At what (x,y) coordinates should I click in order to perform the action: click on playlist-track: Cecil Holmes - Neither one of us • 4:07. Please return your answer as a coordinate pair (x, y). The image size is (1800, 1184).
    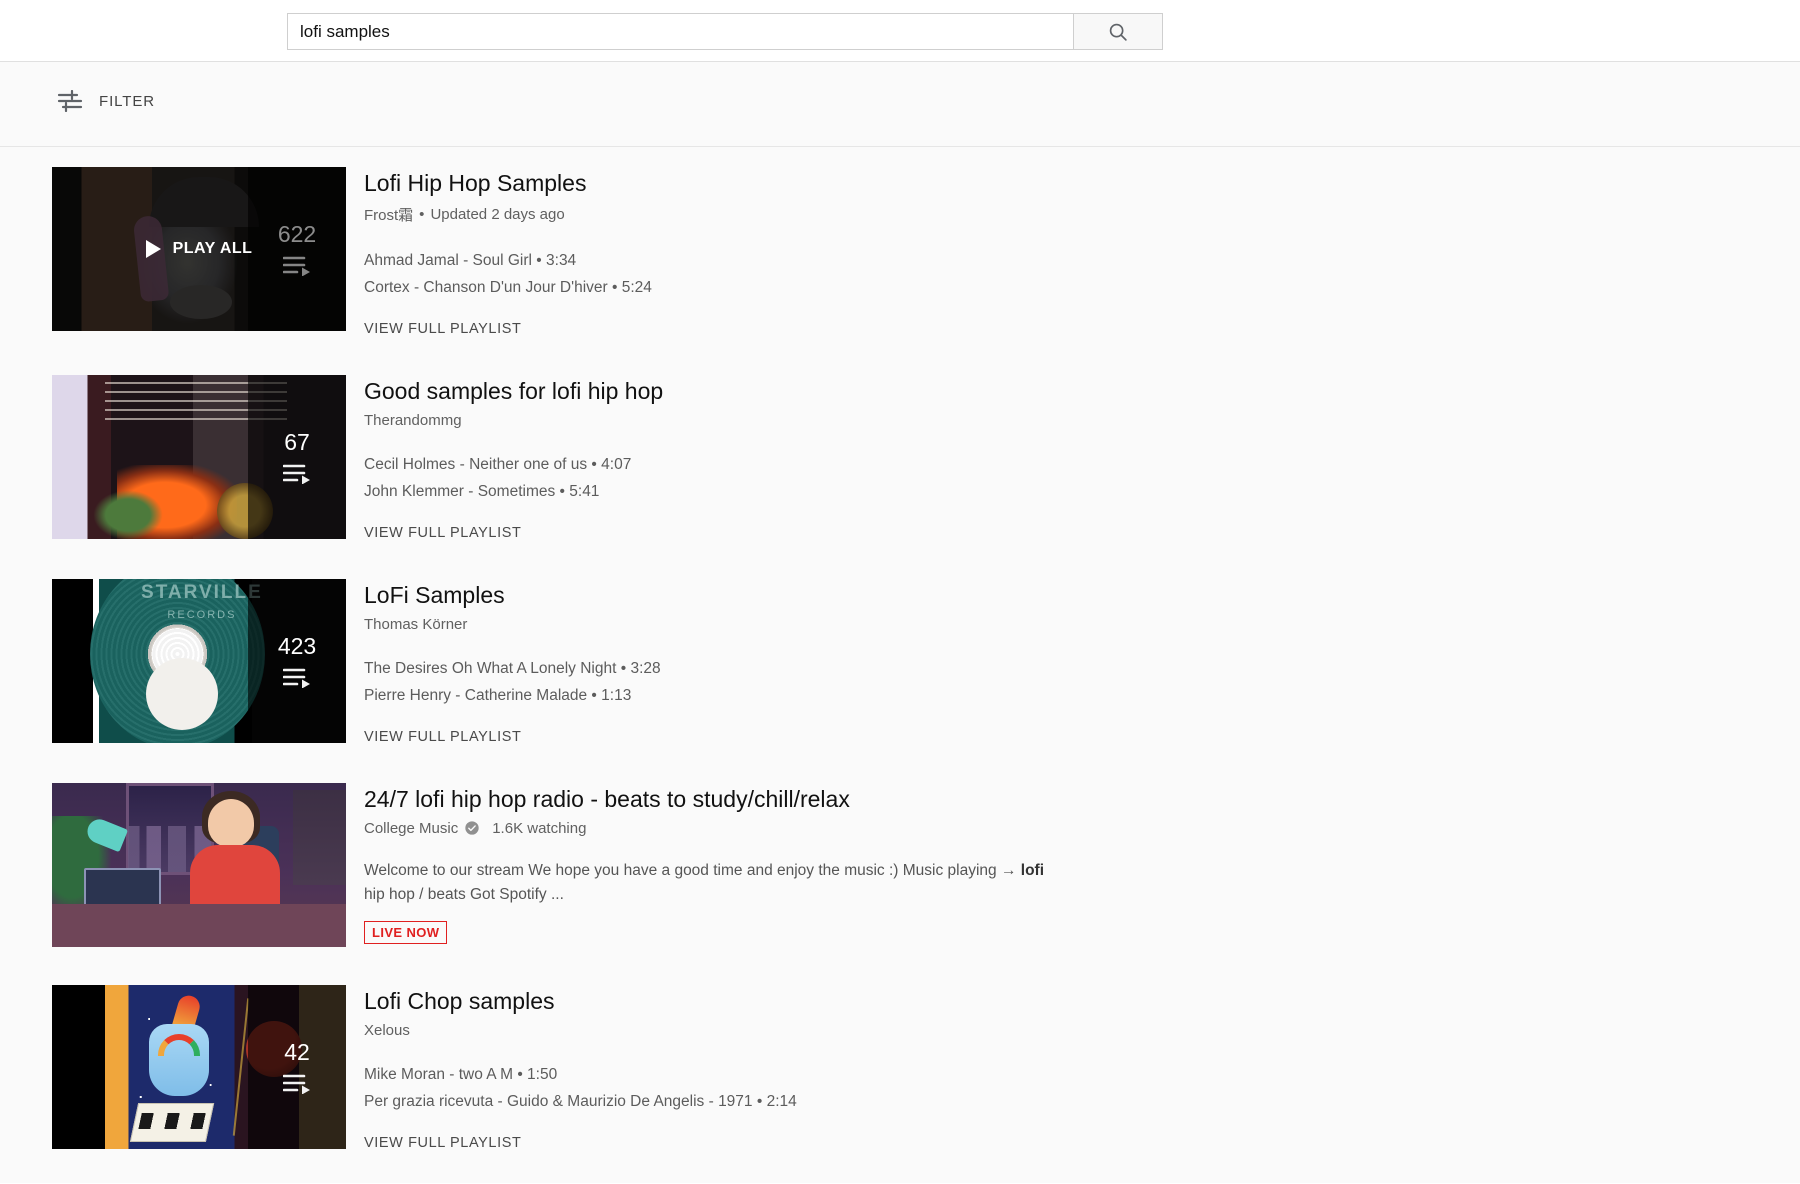
    Looking at the image, I should click on (513, 464).